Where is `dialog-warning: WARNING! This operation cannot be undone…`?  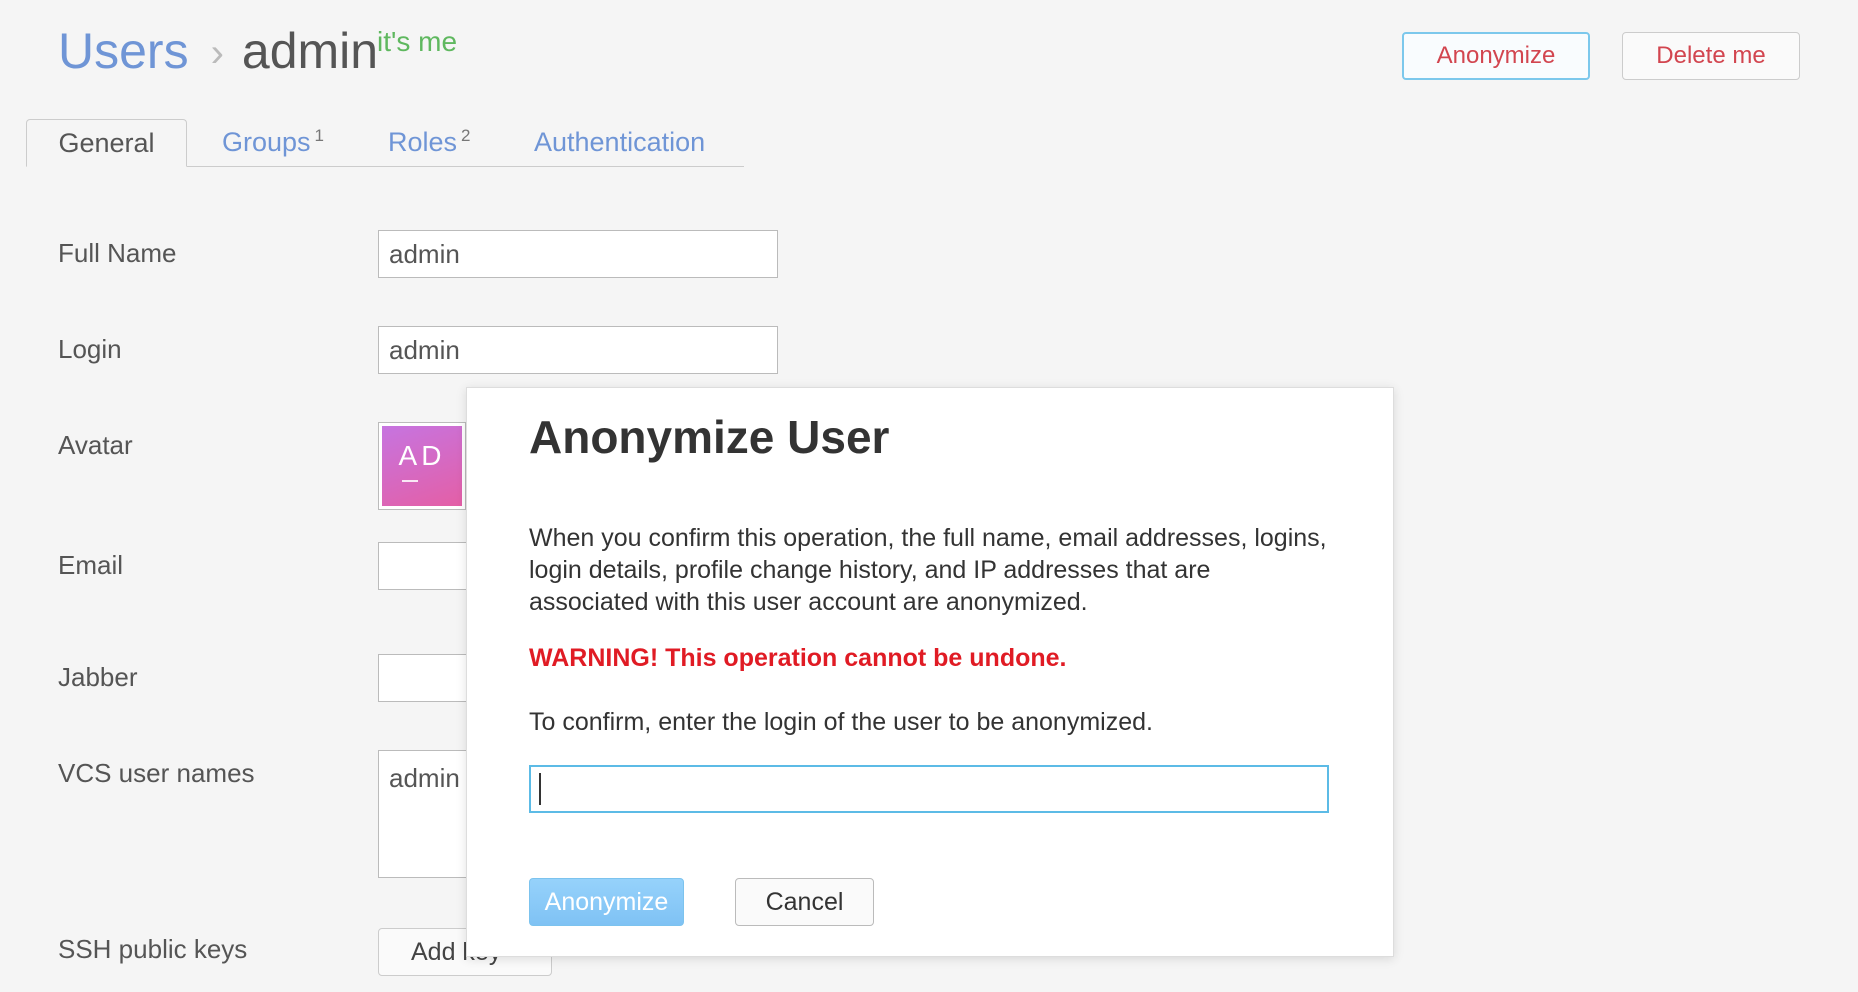 dialog-warning: WARNING! This operation cannot be undone… is located at coordinates (798, 658).